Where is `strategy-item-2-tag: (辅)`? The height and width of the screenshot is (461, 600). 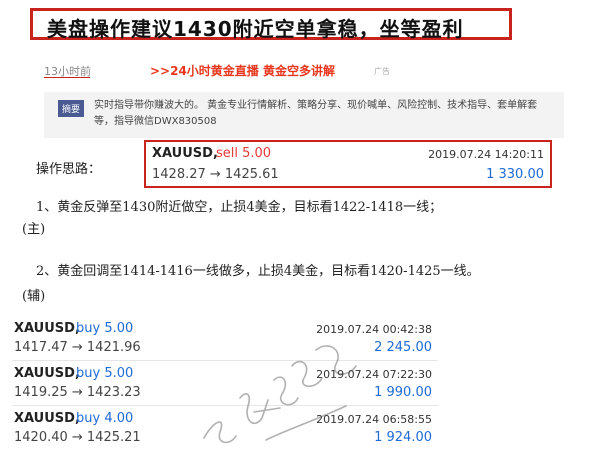
strategy-item-2-tag: (辅) is located at coordinates (34, 296).